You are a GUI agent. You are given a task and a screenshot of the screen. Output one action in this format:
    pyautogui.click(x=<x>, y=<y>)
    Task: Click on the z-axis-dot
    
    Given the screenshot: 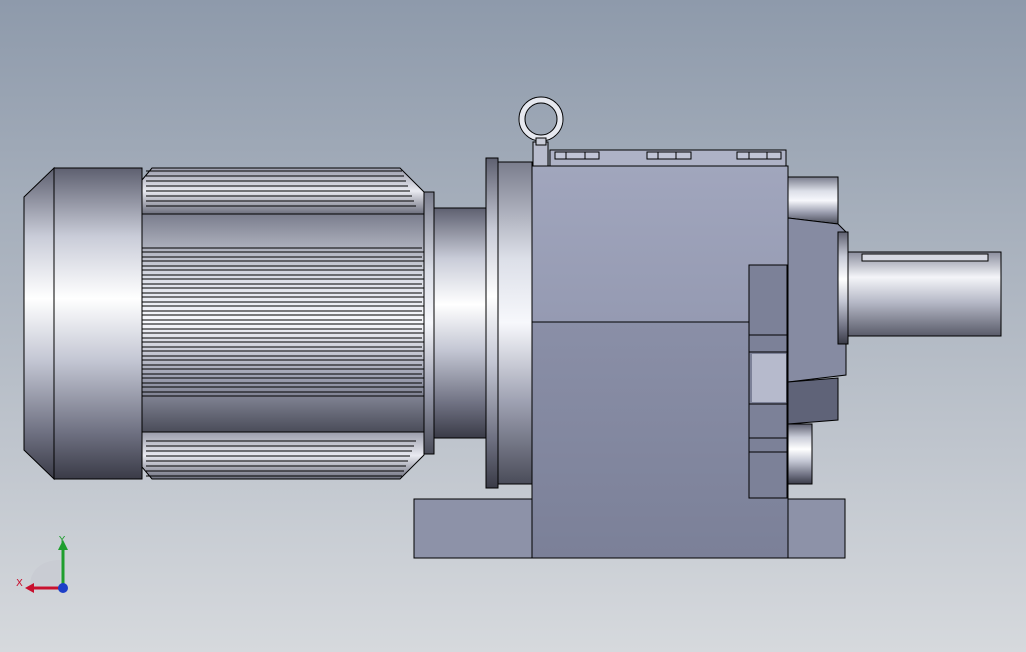 What is the action you would take?
    pyautogui.click(x=63, y=588)
    